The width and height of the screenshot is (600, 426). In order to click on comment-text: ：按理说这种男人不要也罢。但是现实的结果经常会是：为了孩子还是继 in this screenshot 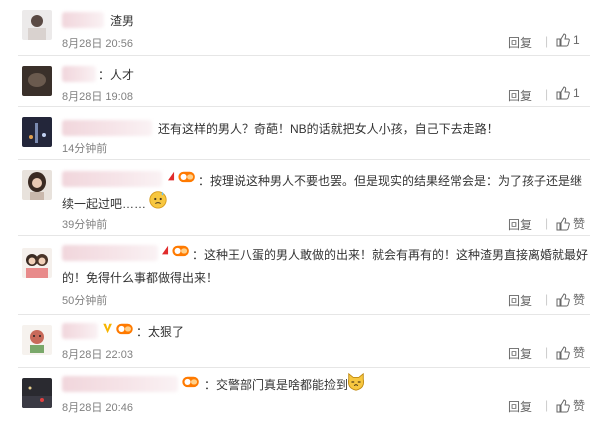, I will do `click(390, 181)`.